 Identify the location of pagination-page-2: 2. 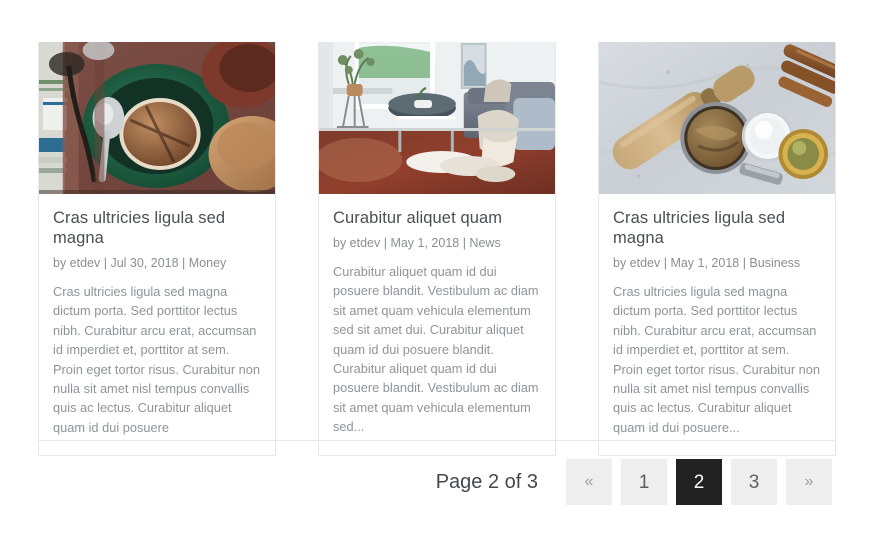
(699, 482).